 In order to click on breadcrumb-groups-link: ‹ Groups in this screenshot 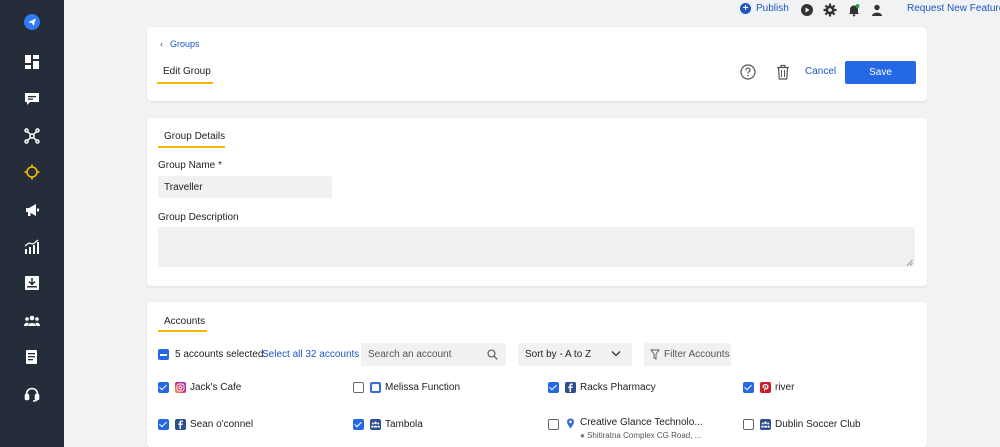, I will do `click(180, 44)`.